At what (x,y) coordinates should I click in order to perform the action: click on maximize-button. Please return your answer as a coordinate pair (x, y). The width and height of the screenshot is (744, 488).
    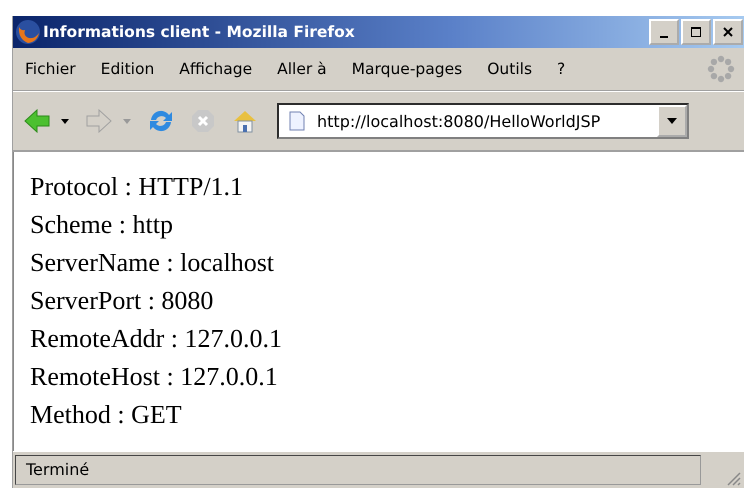
    Looking at the image, I should click on (696, 32).